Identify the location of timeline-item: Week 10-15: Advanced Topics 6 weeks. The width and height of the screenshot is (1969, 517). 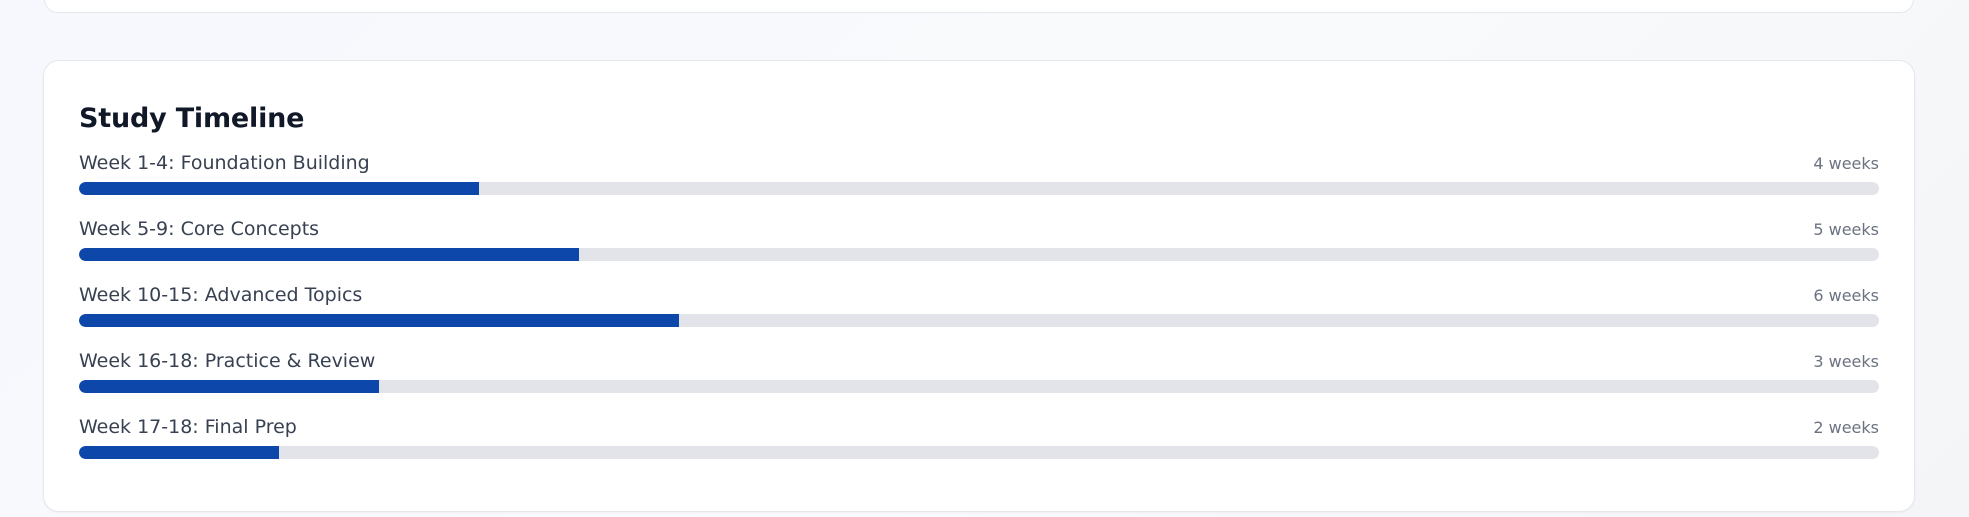
(979, 304).